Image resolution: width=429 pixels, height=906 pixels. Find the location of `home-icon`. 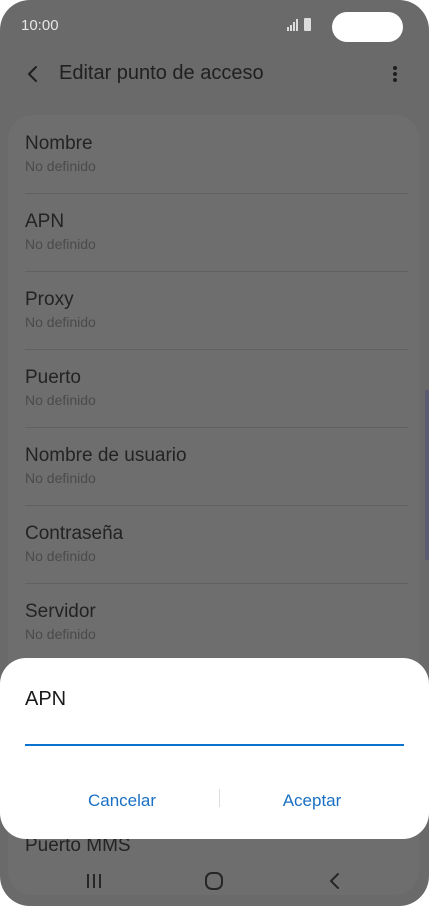

home-icon is located at coordinates (214, 881).